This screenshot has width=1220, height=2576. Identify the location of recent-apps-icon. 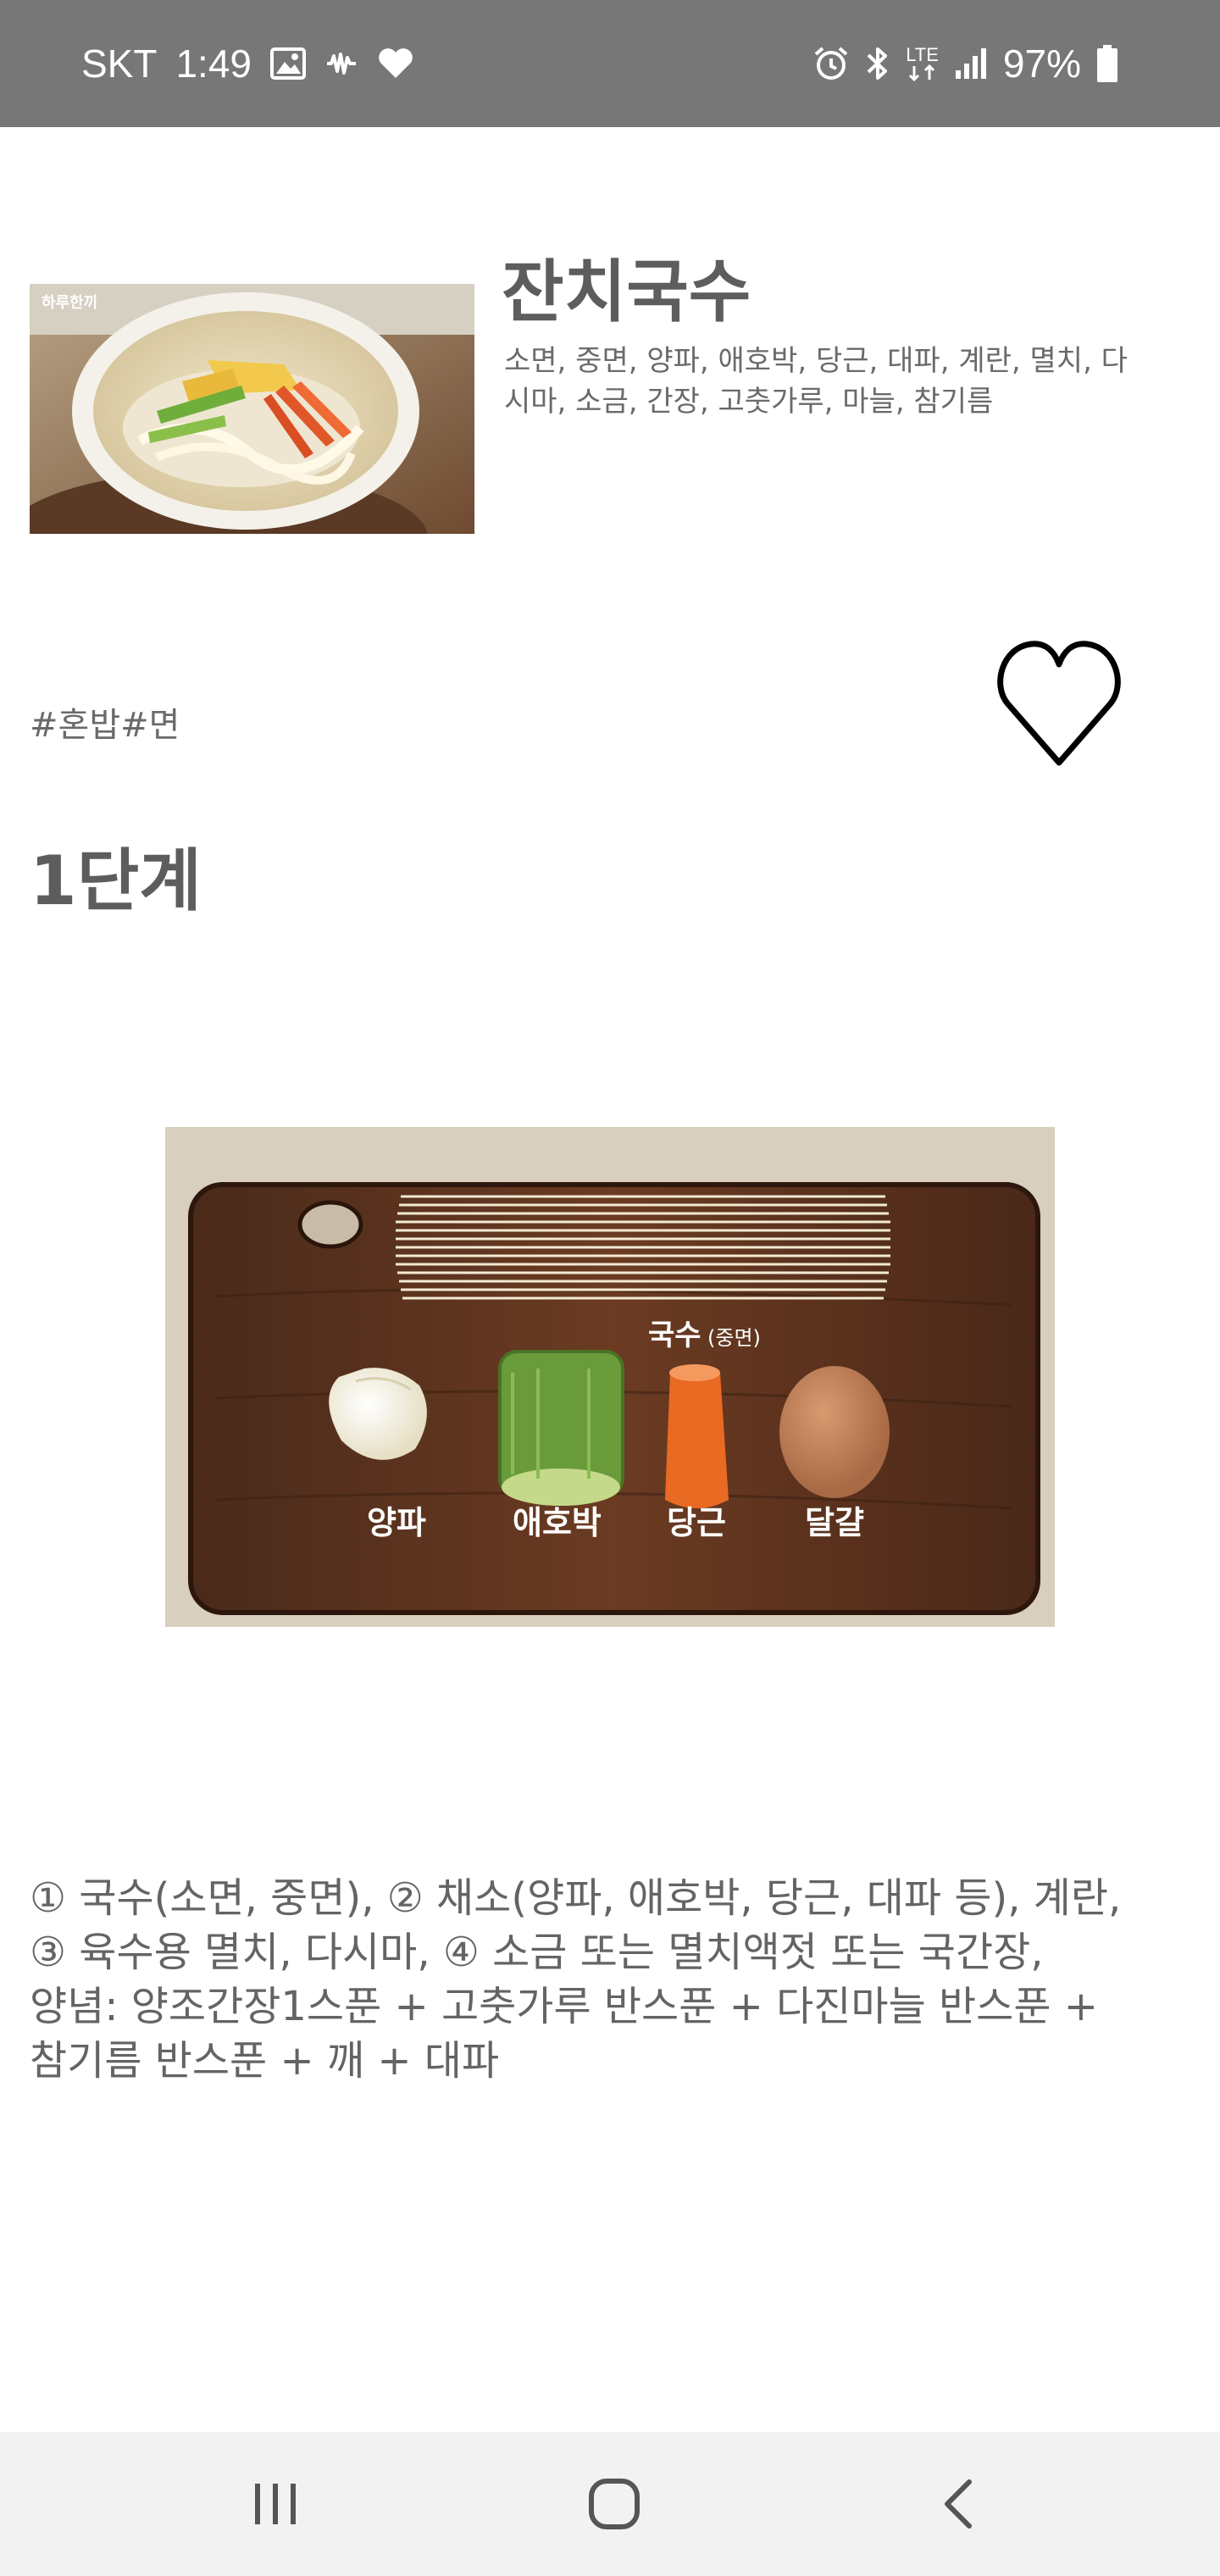
(275, 2504).